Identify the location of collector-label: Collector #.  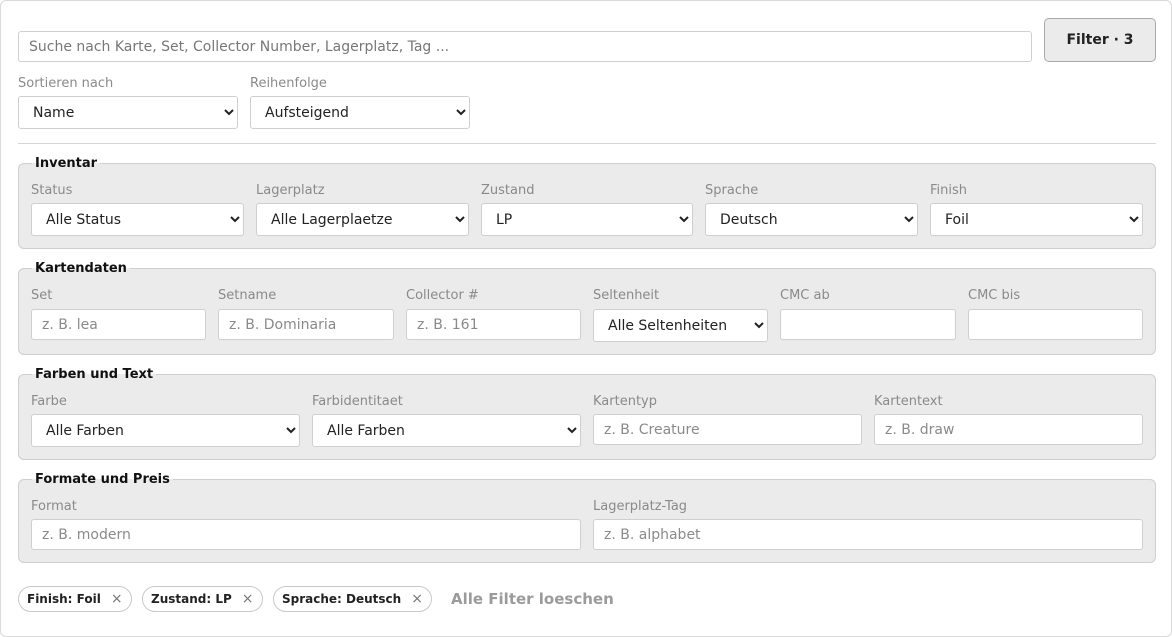
(442, 295).